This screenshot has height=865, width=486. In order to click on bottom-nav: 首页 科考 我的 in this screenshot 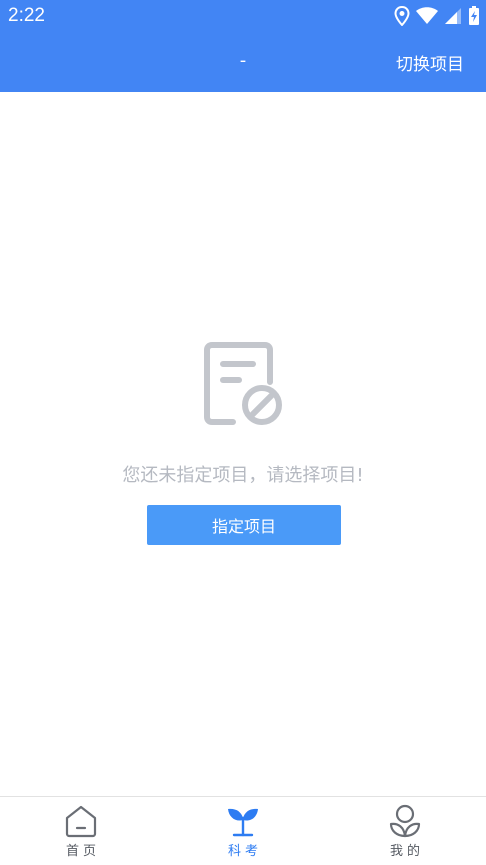, I will do `click(243, 830)`.